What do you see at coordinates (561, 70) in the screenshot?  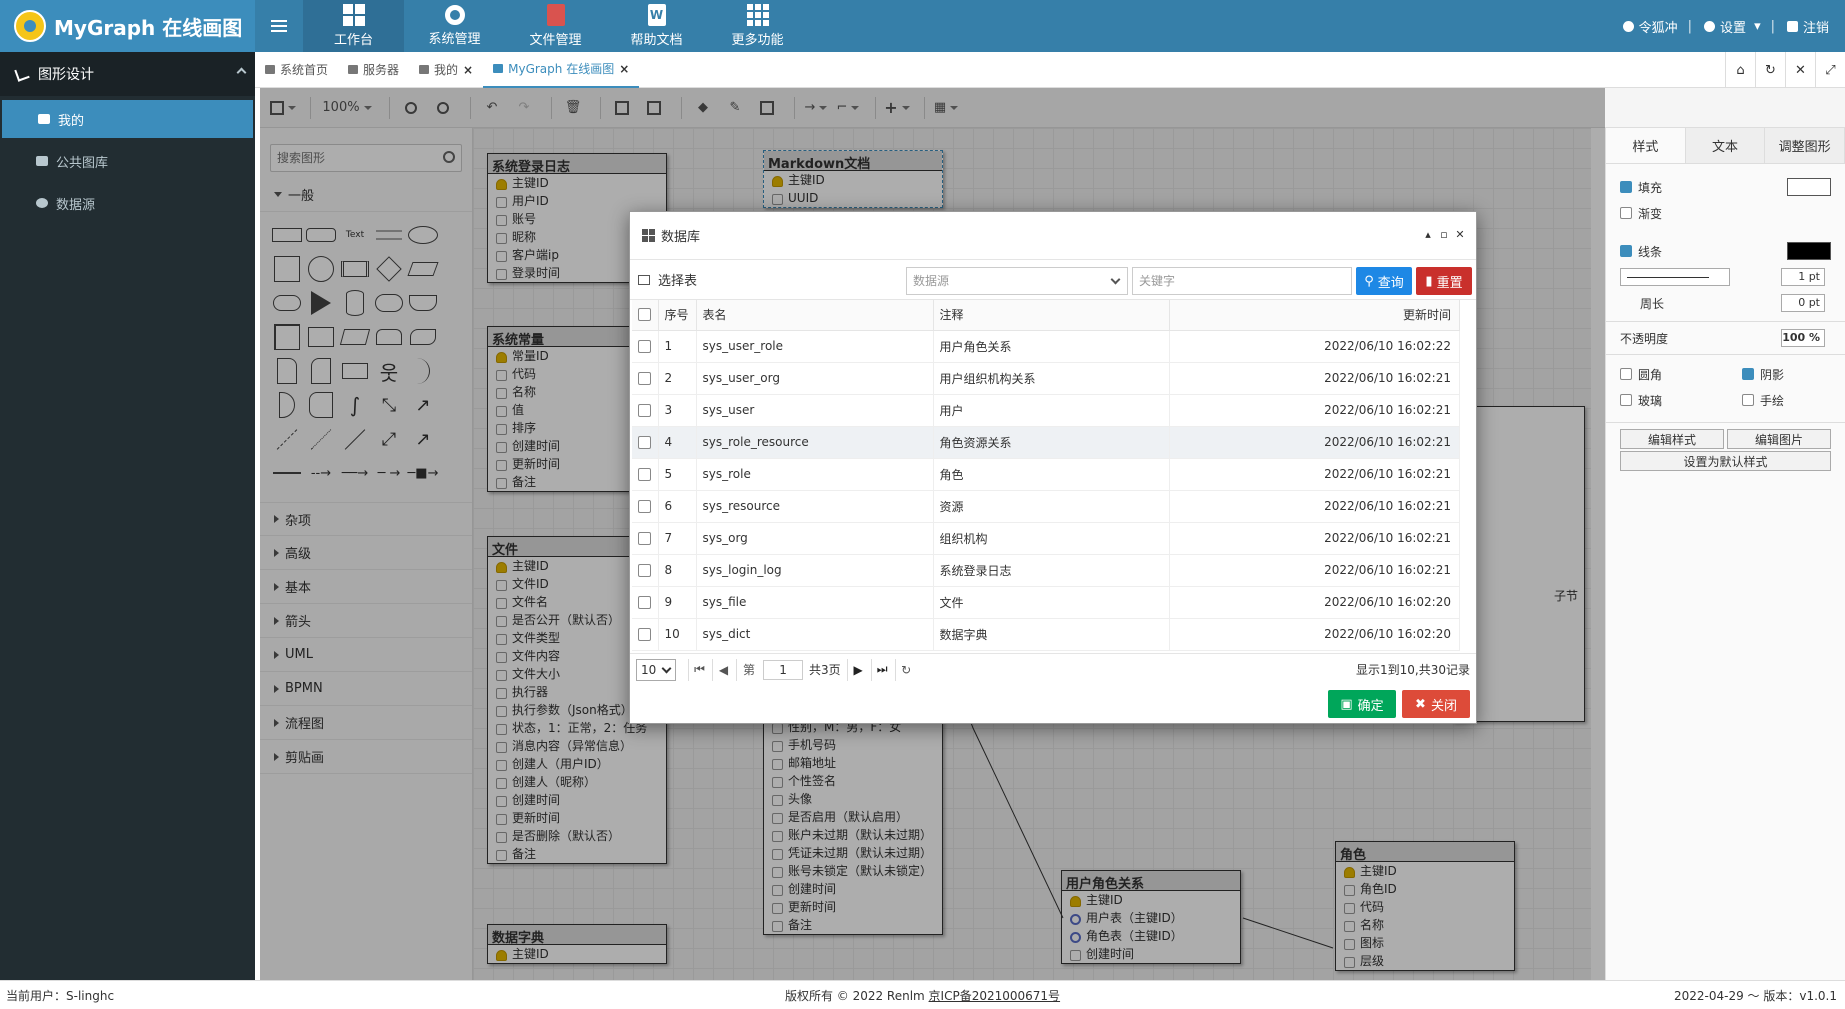 I see `tab-mygraph: MyGraph 在线画图 ×` at bounding box center [561, 70].